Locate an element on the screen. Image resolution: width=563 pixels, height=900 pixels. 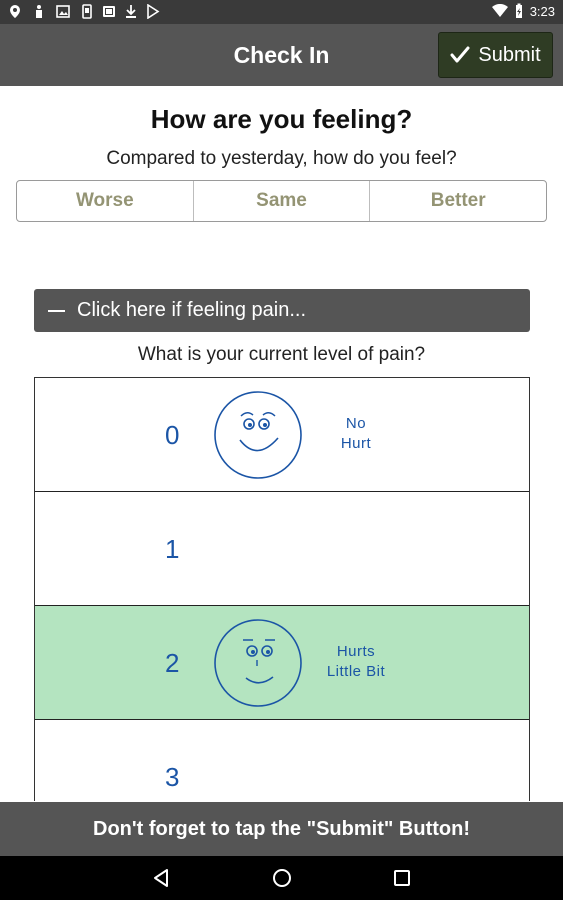
checkmark-icon is located at coordinates (460, 54).